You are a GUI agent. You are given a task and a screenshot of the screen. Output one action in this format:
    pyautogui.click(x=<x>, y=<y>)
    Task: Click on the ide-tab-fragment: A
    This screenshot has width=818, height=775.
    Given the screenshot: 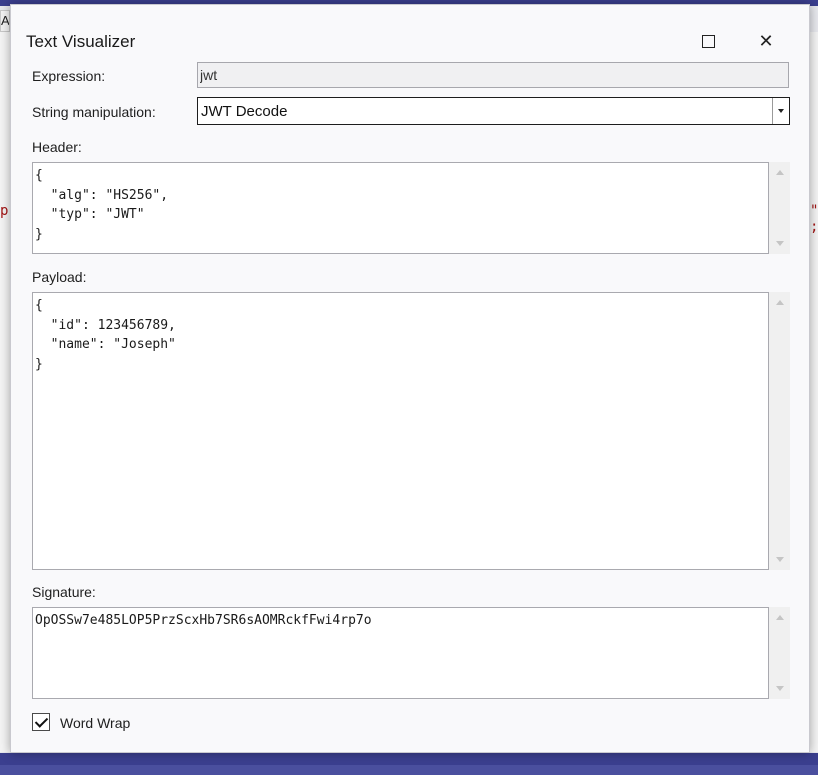 What is the action you would take?
    pyautogui.click(x=5, y=21)
    